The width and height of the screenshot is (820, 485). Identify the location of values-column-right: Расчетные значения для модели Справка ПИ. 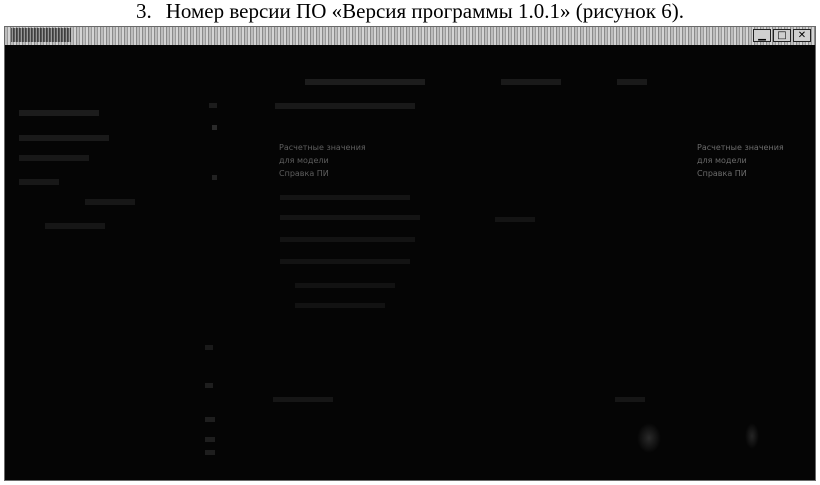
(740, 160).